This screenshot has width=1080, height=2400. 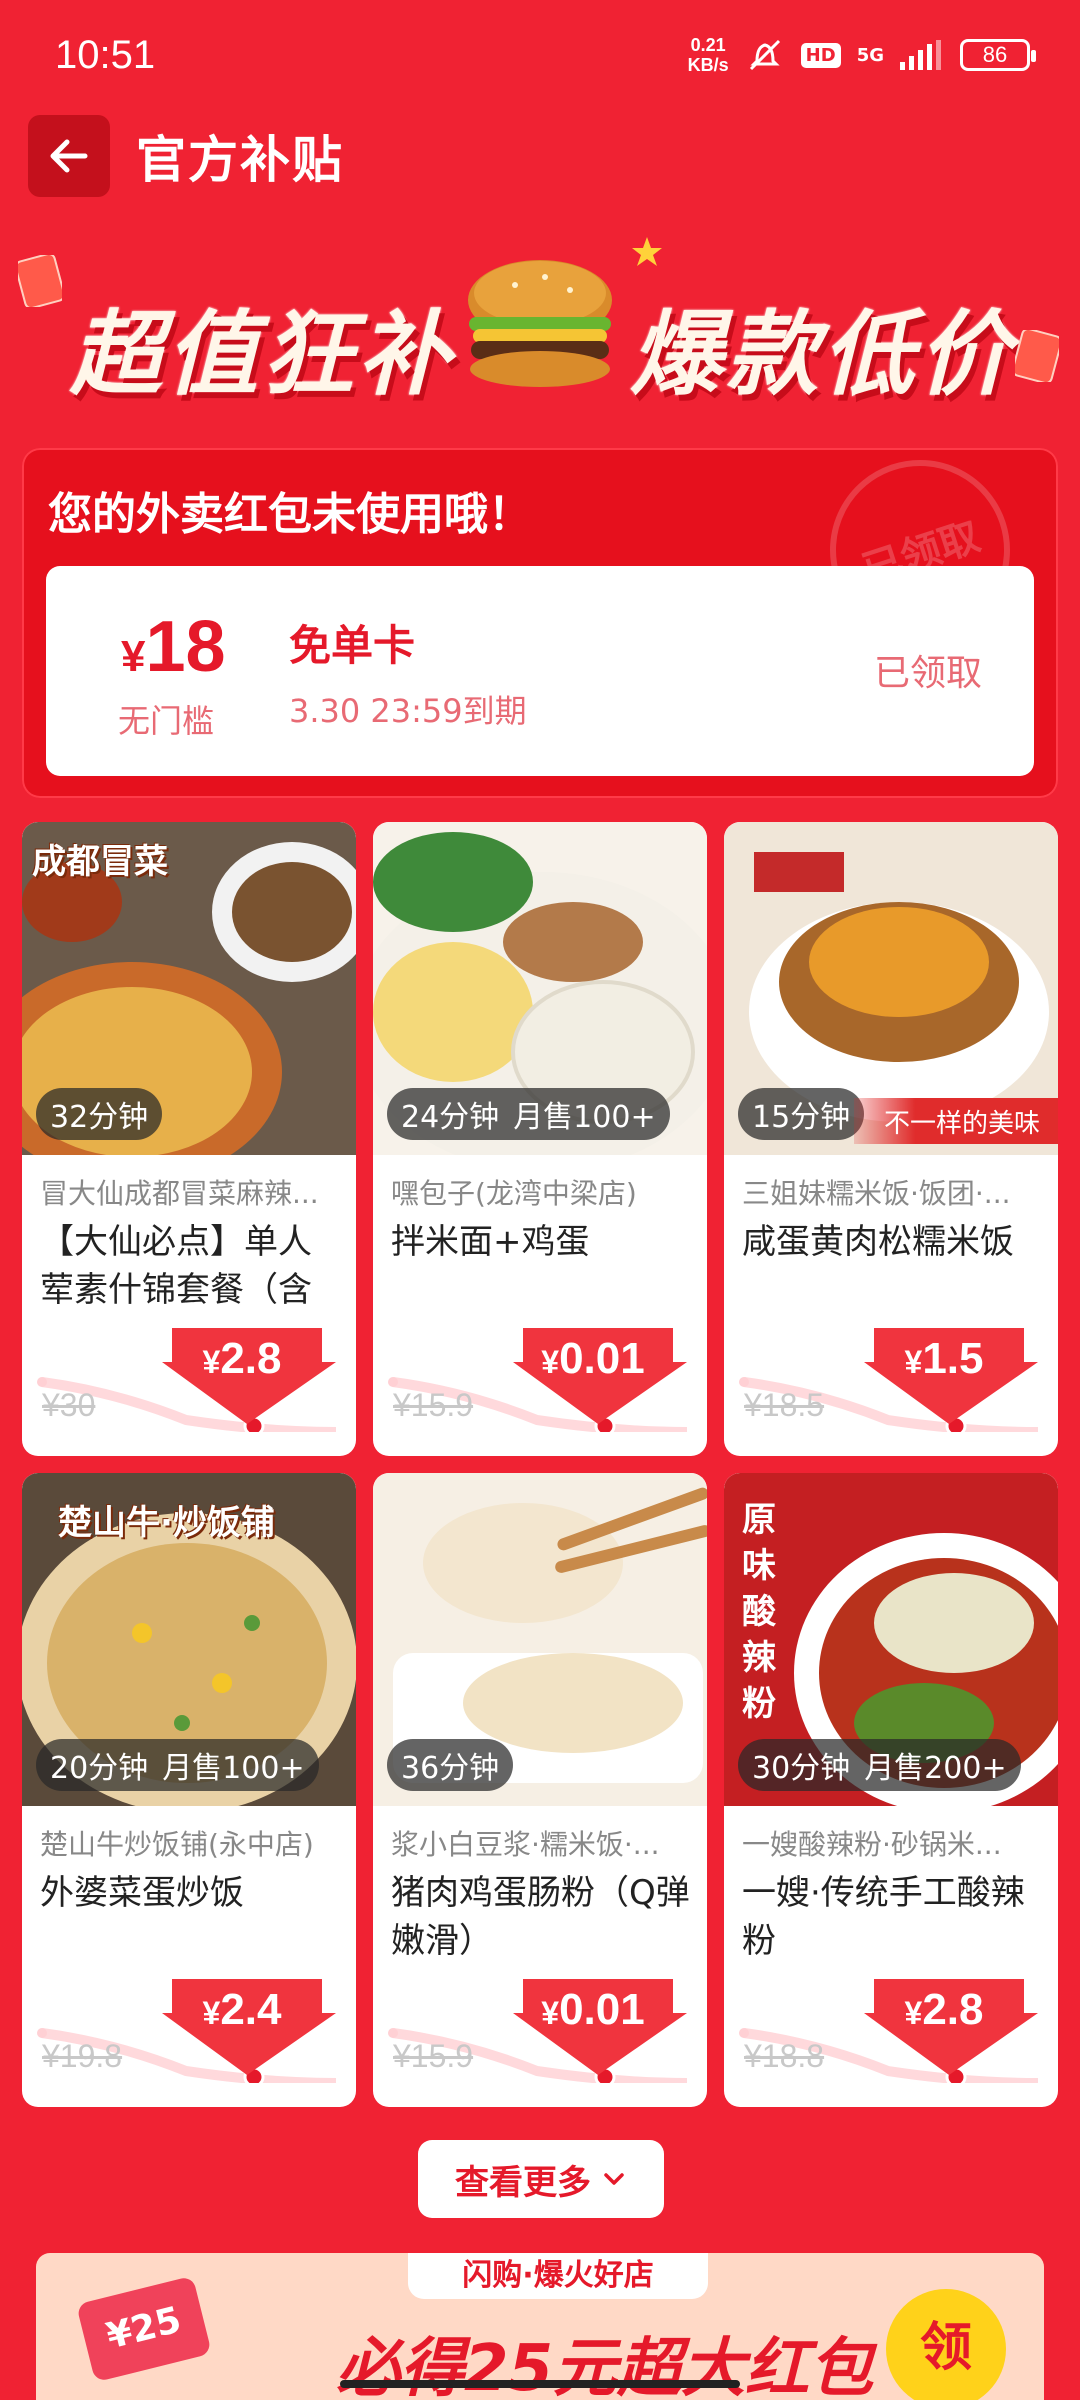 I want to click on coupon-item: ¥18 无门槛 免单卡 3.30 23:59到期 已领取, so click(x=540, y=671).